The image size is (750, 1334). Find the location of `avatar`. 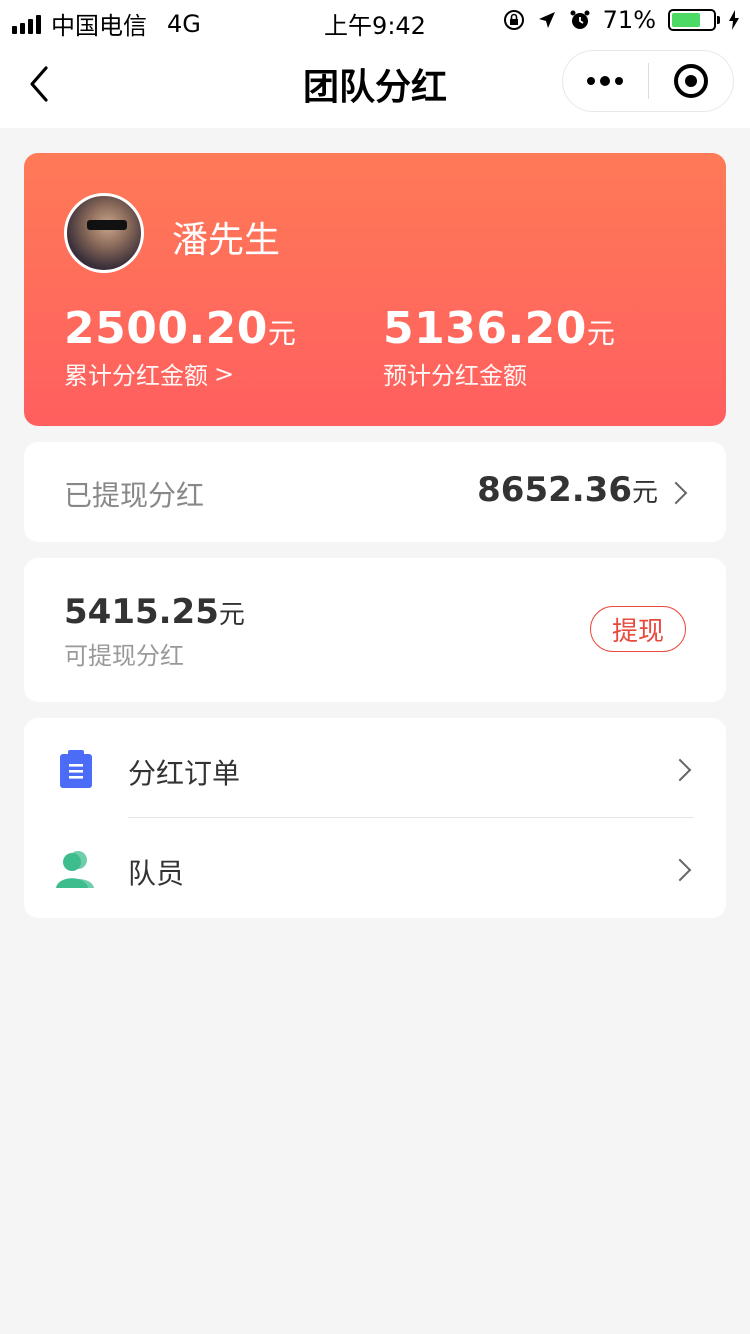

avatar is located at coordinates (104, 233).